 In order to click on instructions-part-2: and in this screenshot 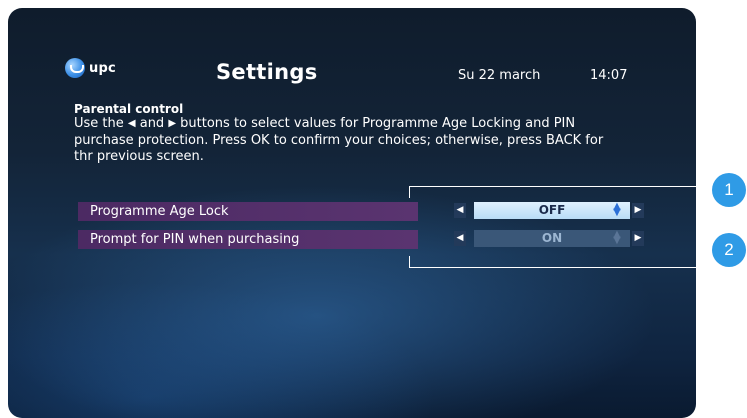, I will do `click(152, 123)`.